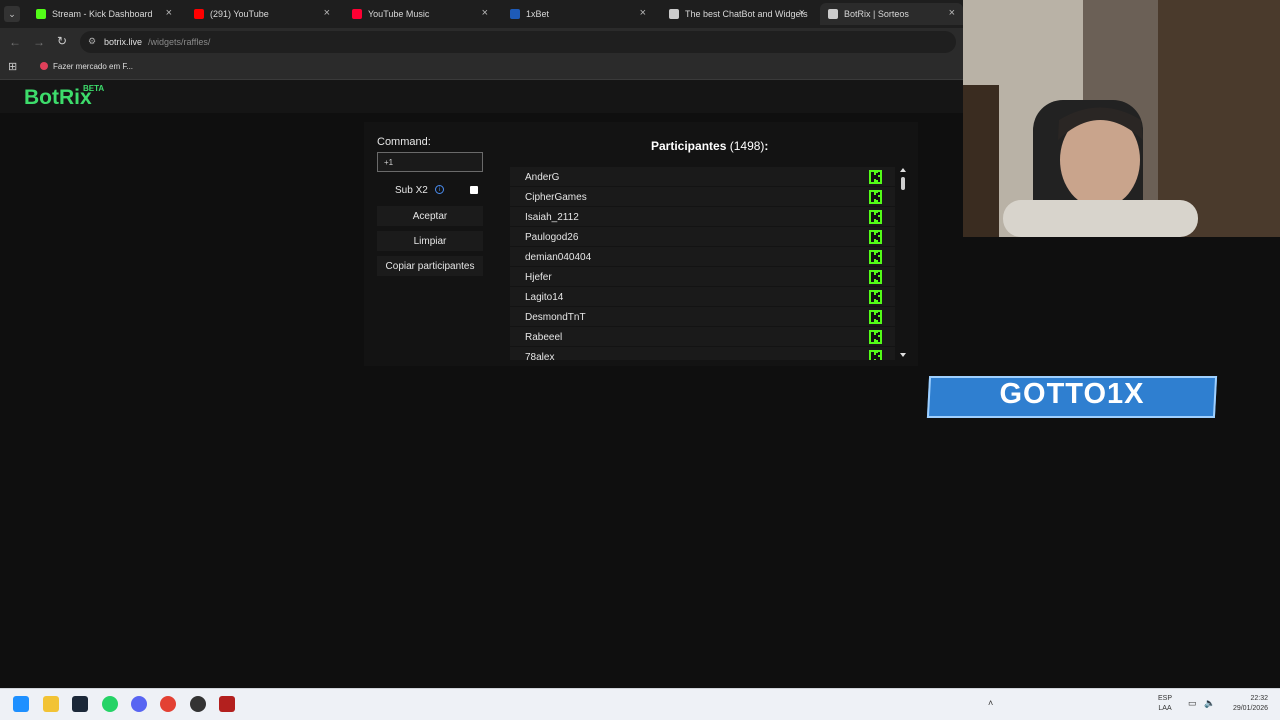  I want to click on input-language-line1: ESP, so click(1165, 698).